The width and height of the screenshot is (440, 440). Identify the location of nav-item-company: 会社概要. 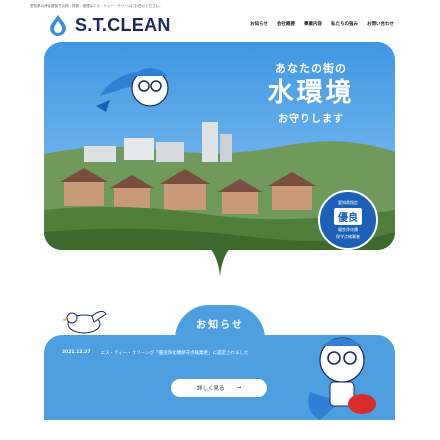
(286, 24).